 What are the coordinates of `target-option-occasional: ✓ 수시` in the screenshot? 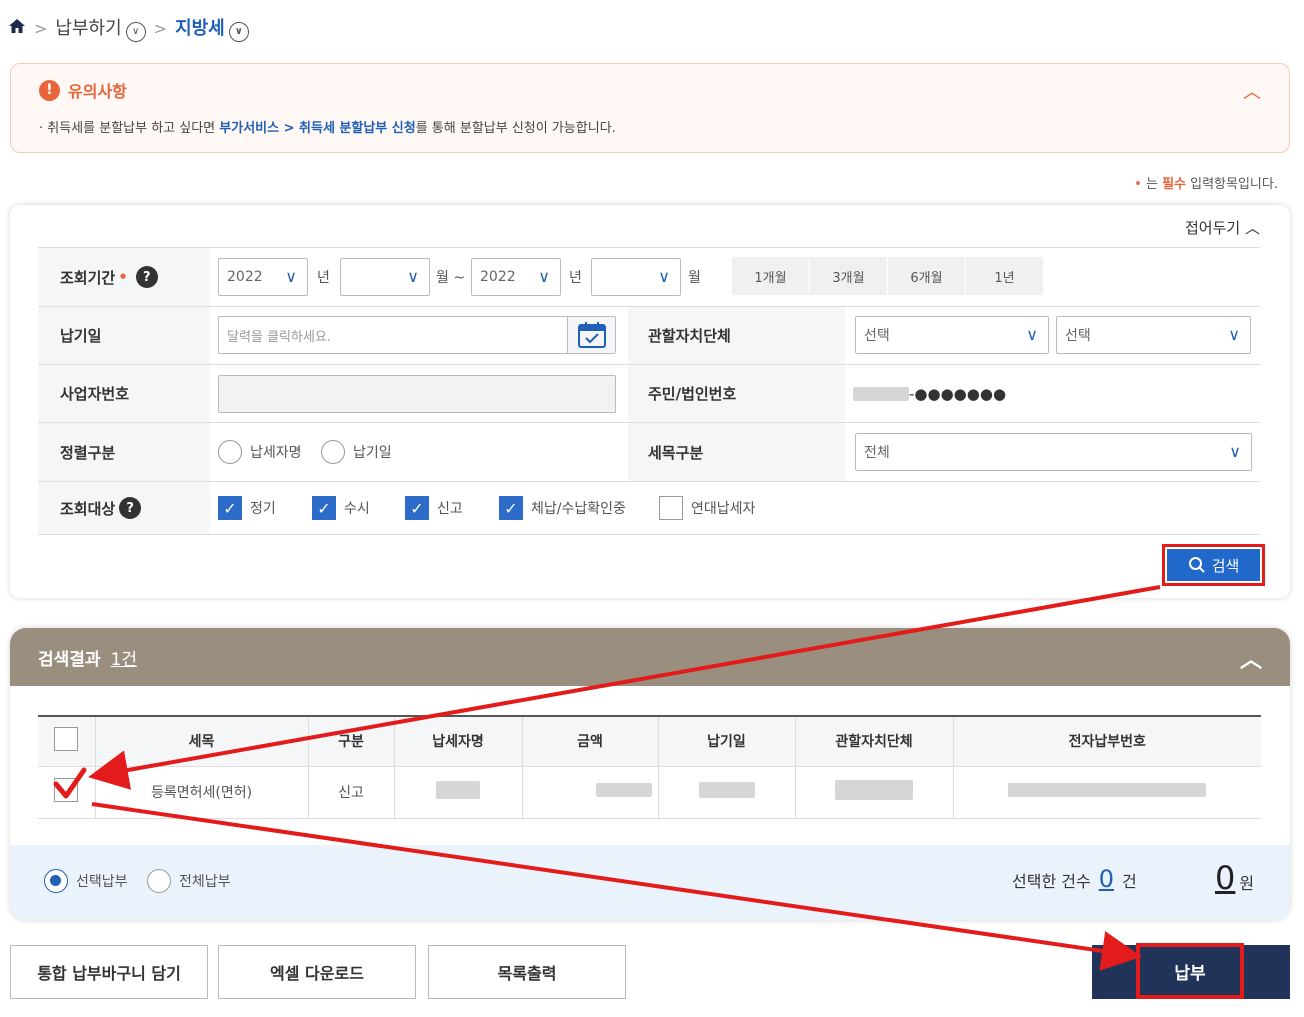 It's located at (341, 508).